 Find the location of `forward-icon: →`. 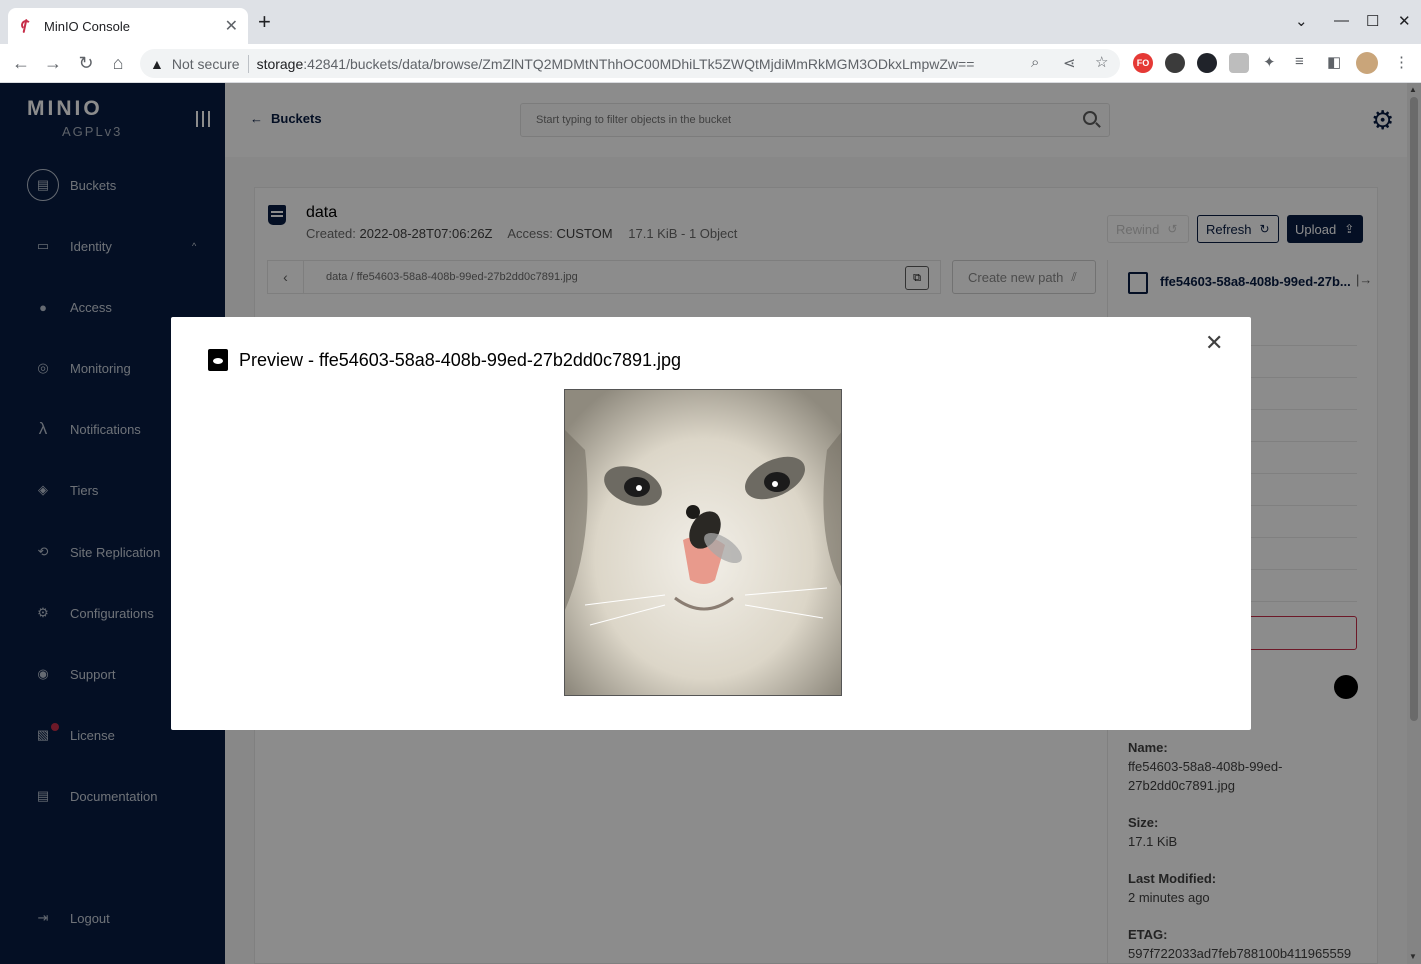

forward-icon: → is located at coordinates (53, 63).